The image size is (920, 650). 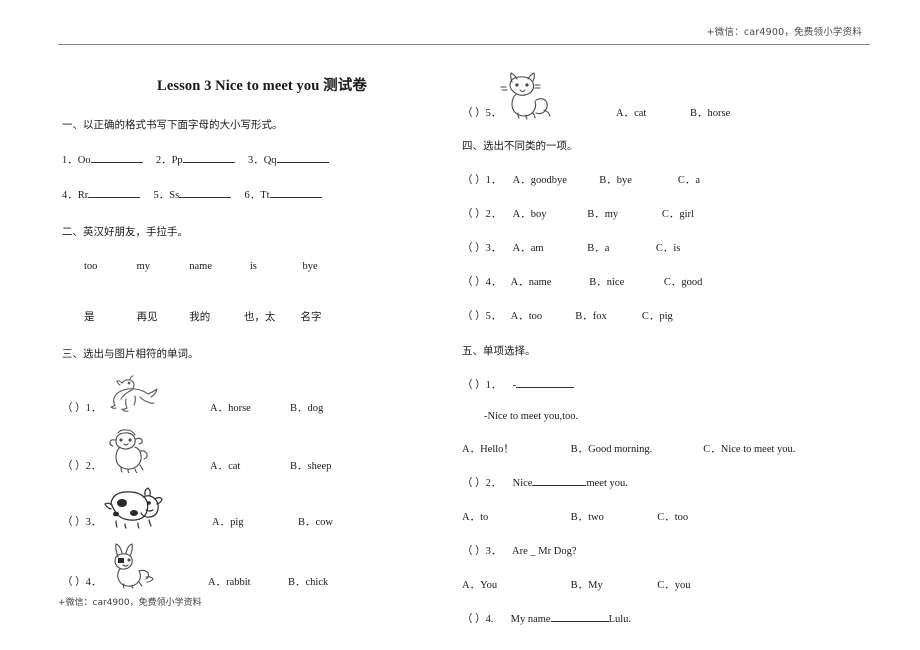 What do you see at coordinates (613, 516) in the screenshot?
I see `option-b: B．two` at bounding box center [613, 516].